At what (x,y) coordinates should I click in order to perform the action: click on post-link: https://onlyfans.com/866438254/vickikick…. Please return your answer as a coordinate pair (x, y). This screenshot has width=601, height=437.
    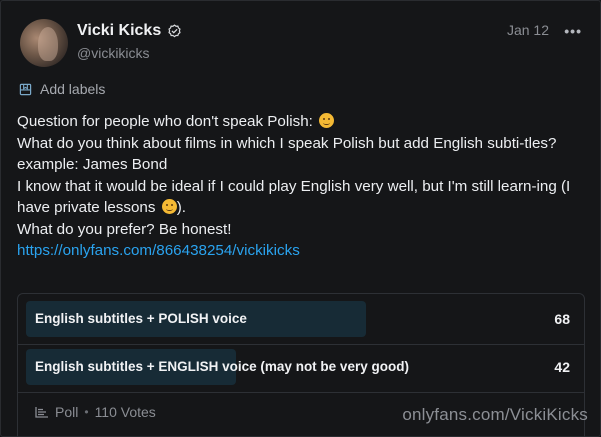
    Looking at the image, I should click on (158, 250).